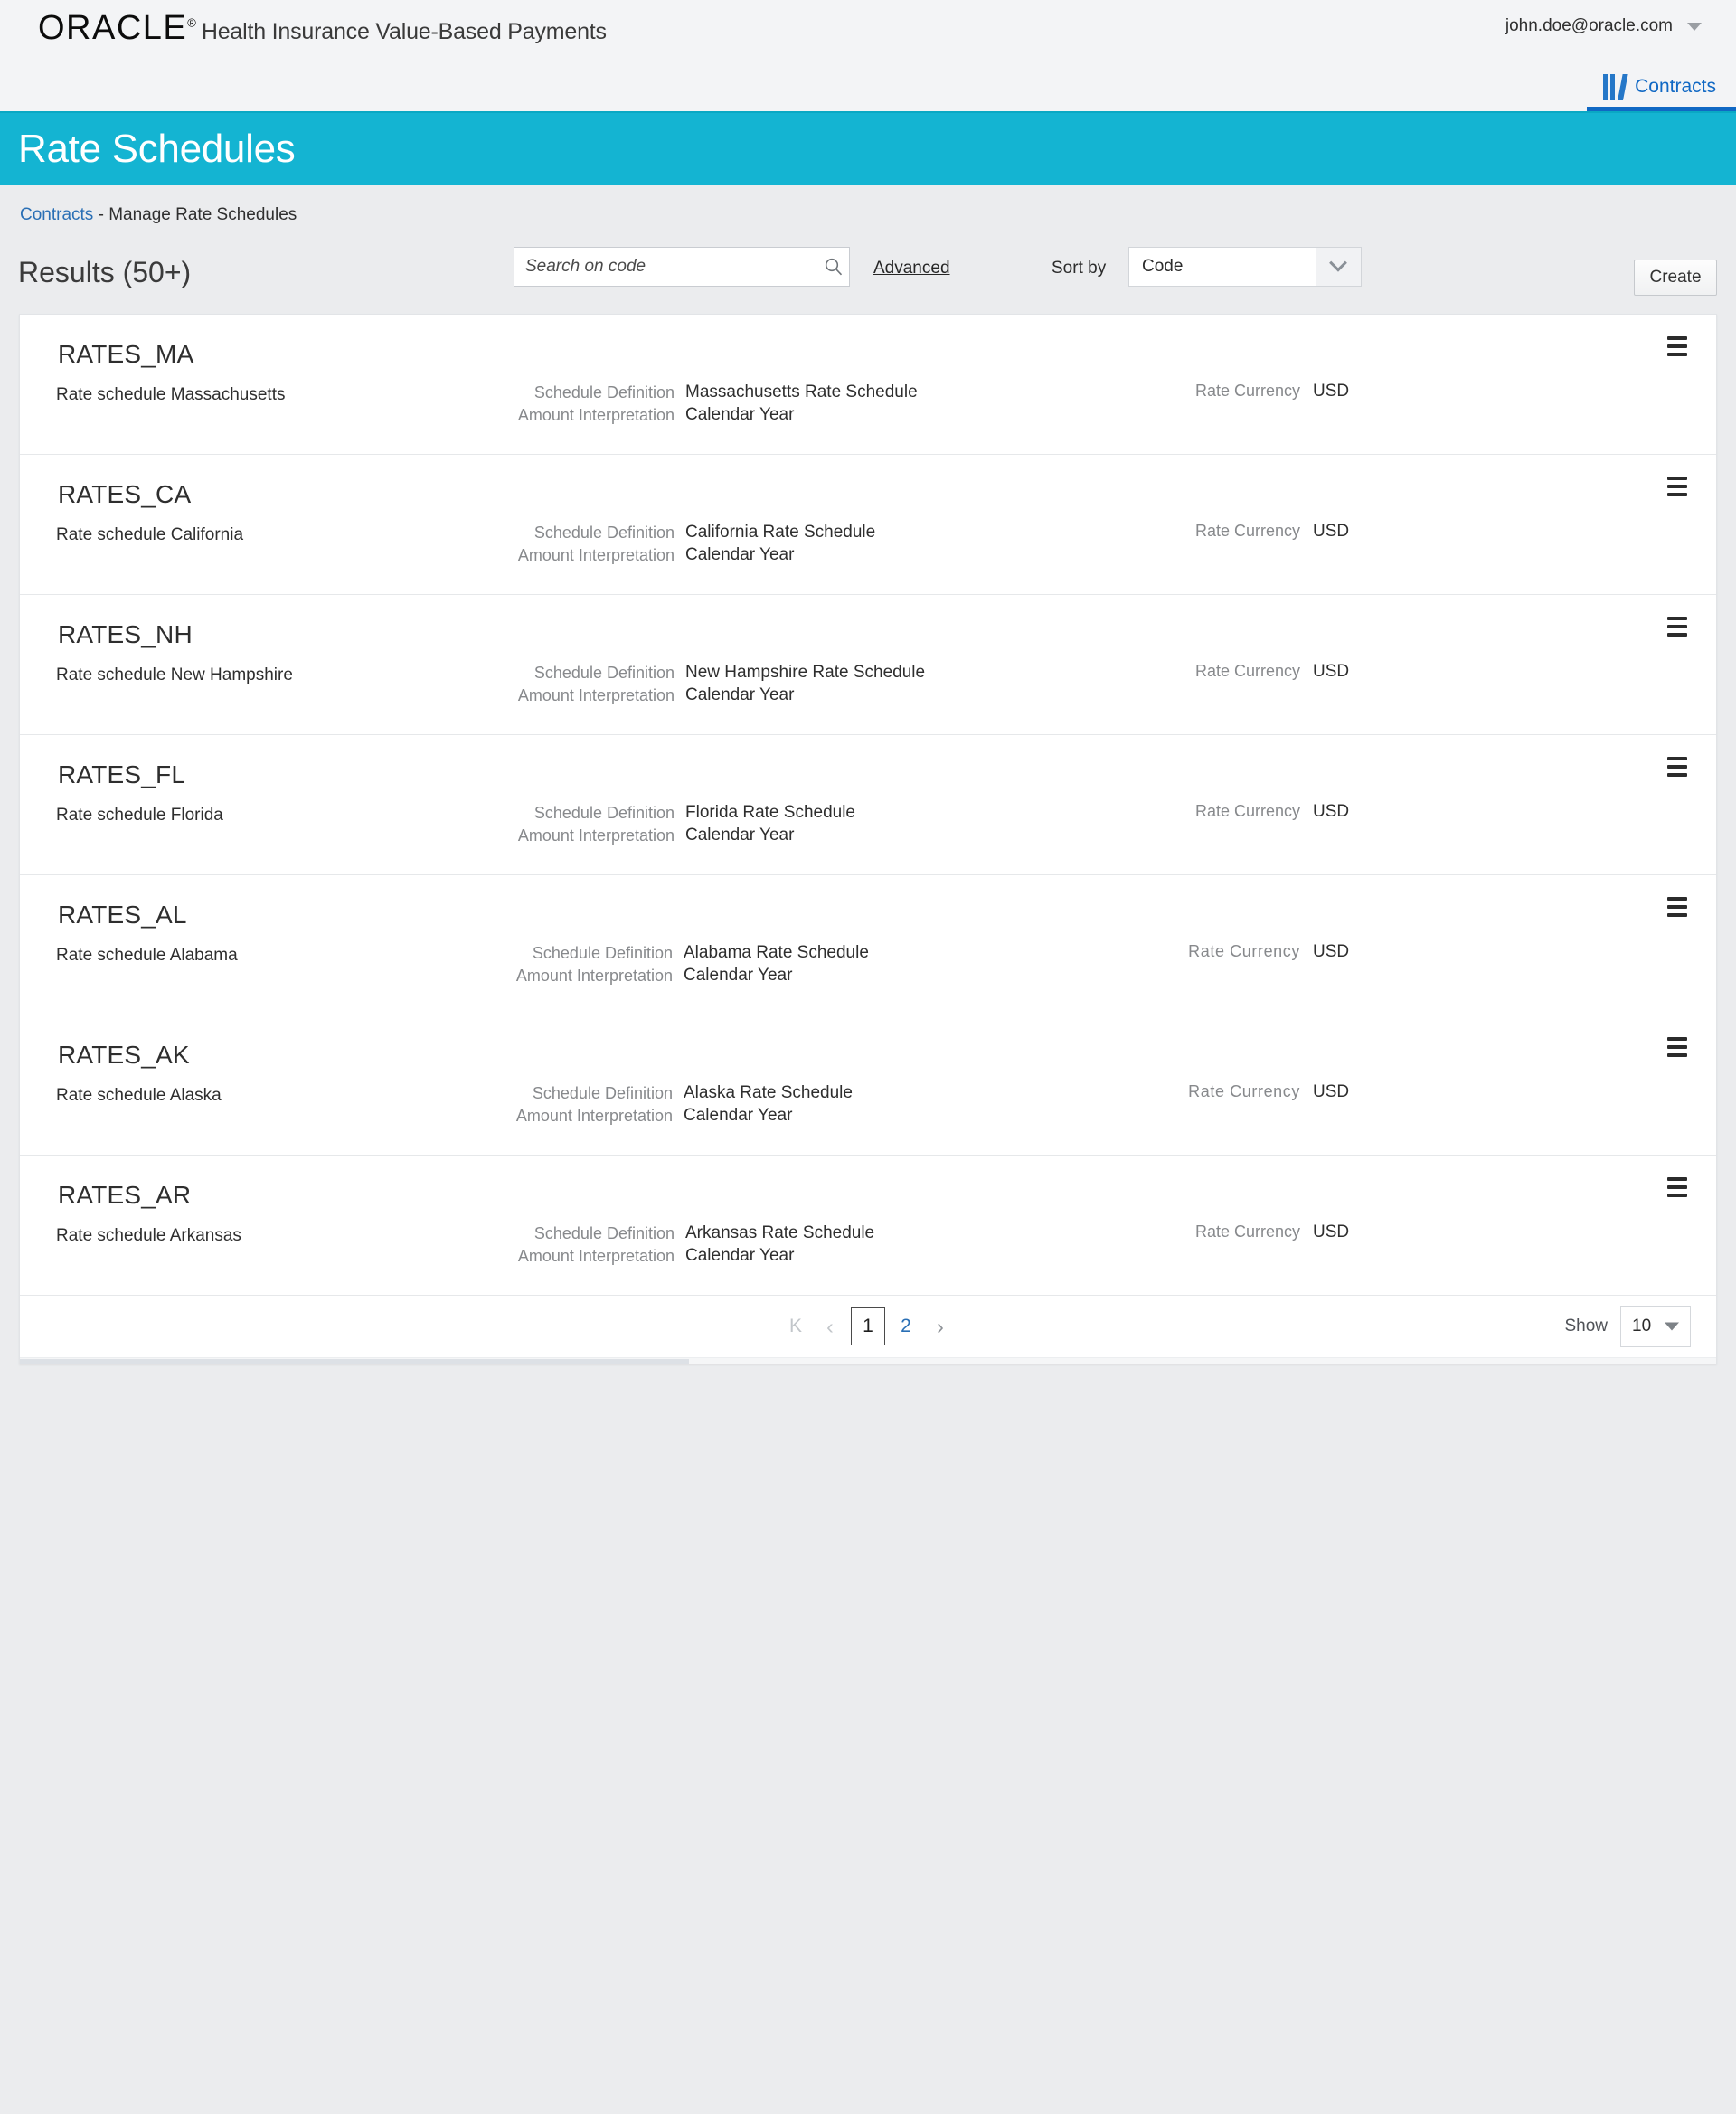 The width and height of the screenshot is (1736, 2114). I want to click on pagination-page-1: 1, so click(868, 1326).